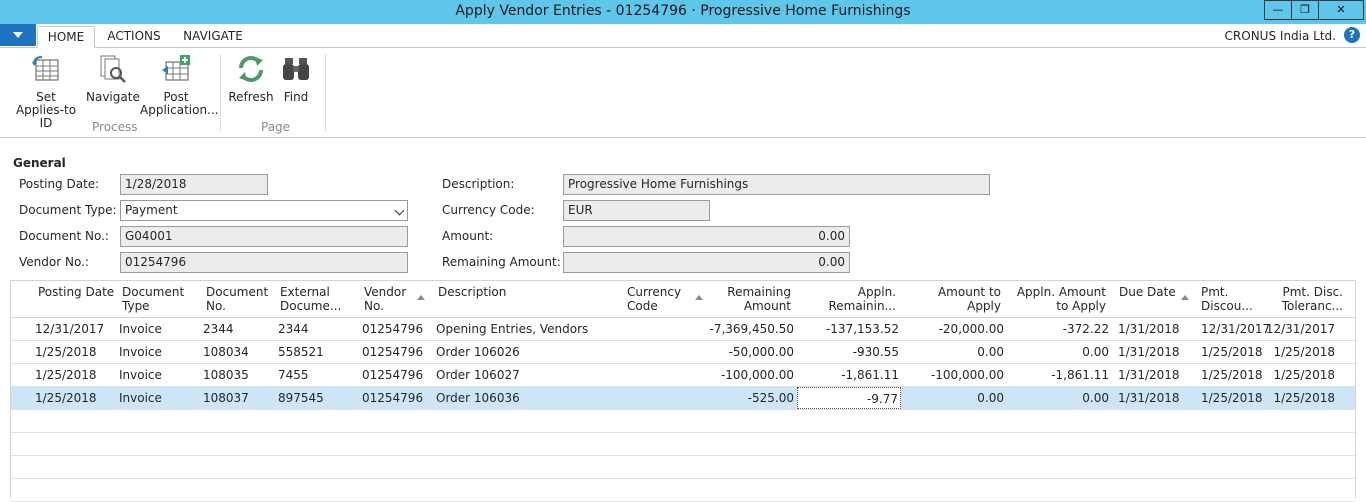 The image size is (1366, 502). What do you see at coordinates (385, 299) in the screenshot?
I see `col-header-vendor-no: Vendor No.` at bounding box center [385, 299].